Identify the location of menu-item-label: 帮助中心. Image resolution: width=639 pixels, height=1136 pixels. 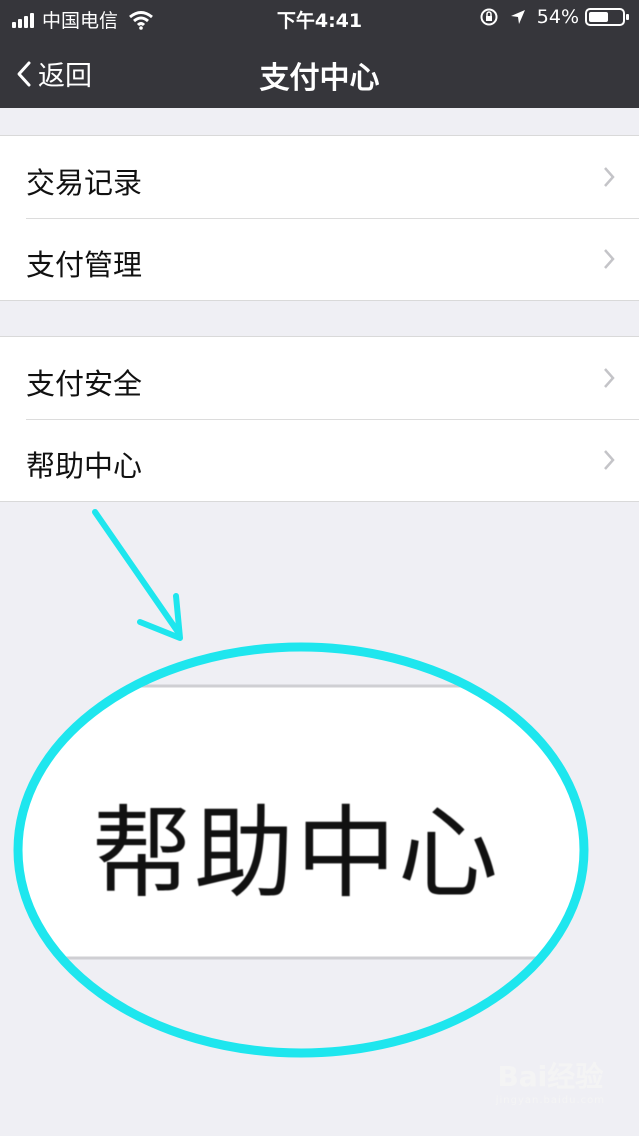
(84, 466).